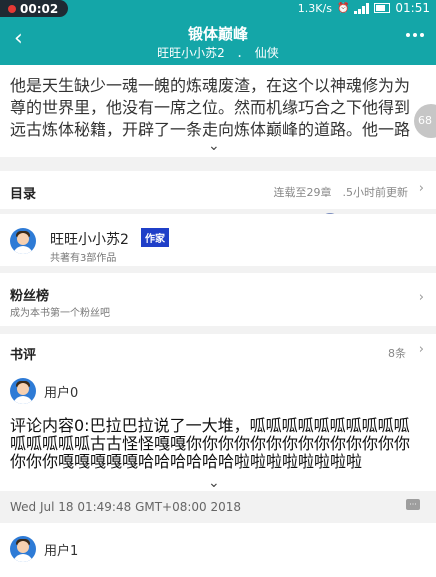  I want to click on review-username: 用户1, so click(61, 551).